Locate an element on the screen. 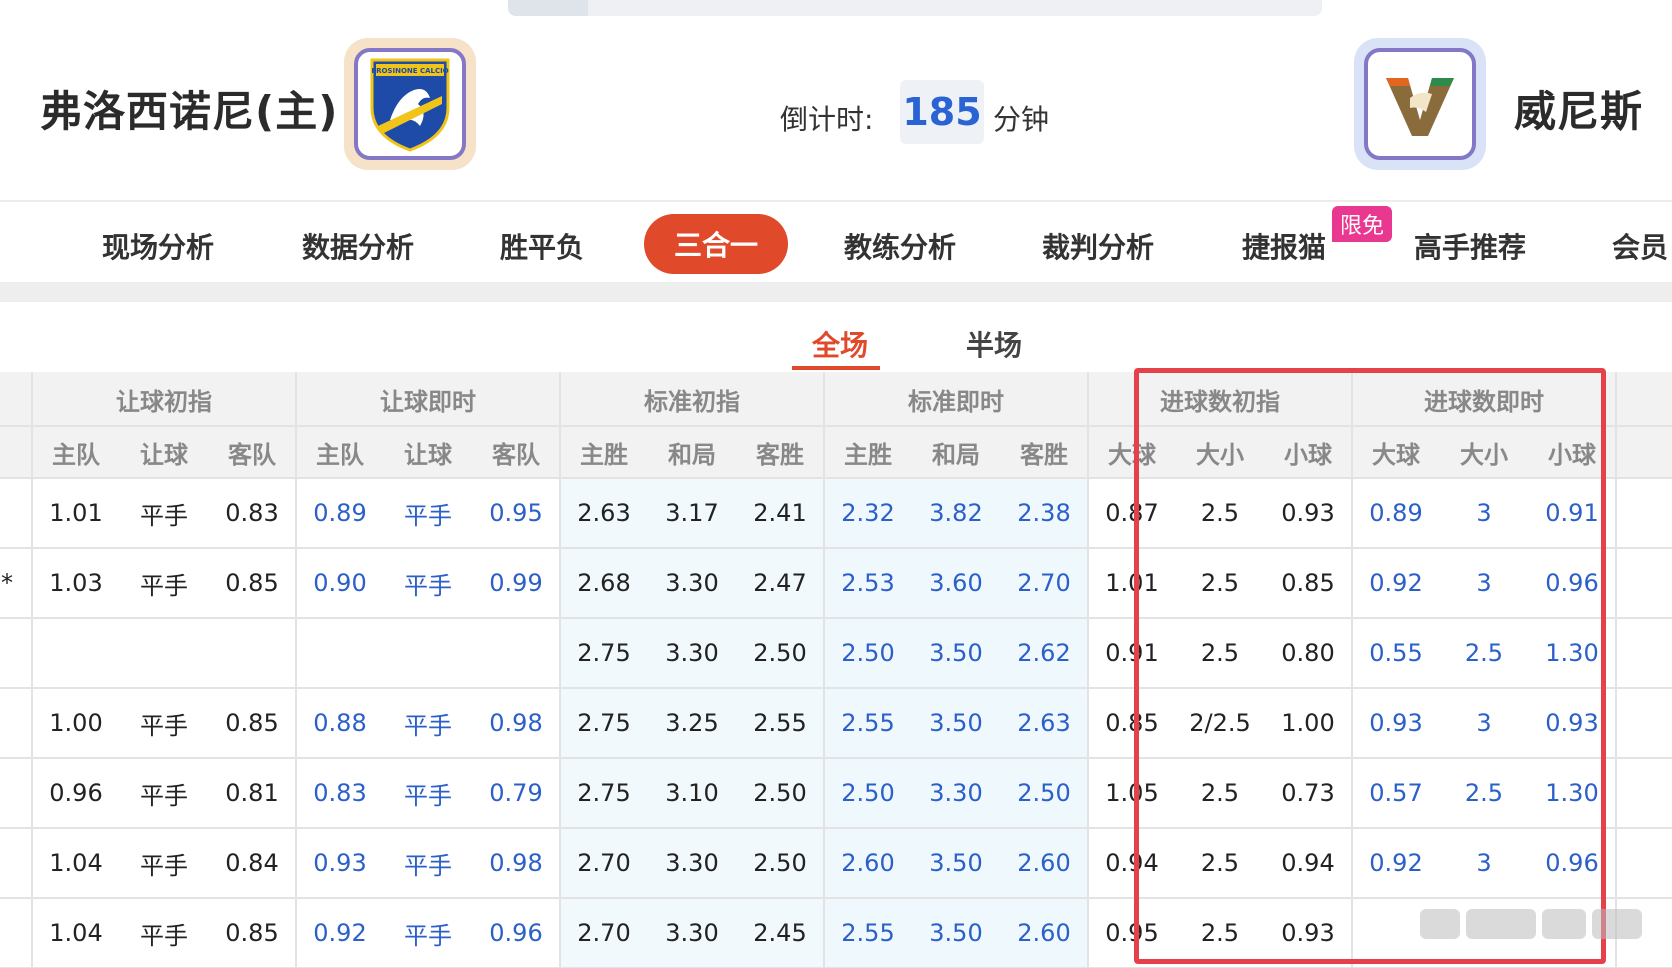 The height and width of the screenshot is (968, 1672). odds-cell: 0.96 is located at coordinates (516, 933).